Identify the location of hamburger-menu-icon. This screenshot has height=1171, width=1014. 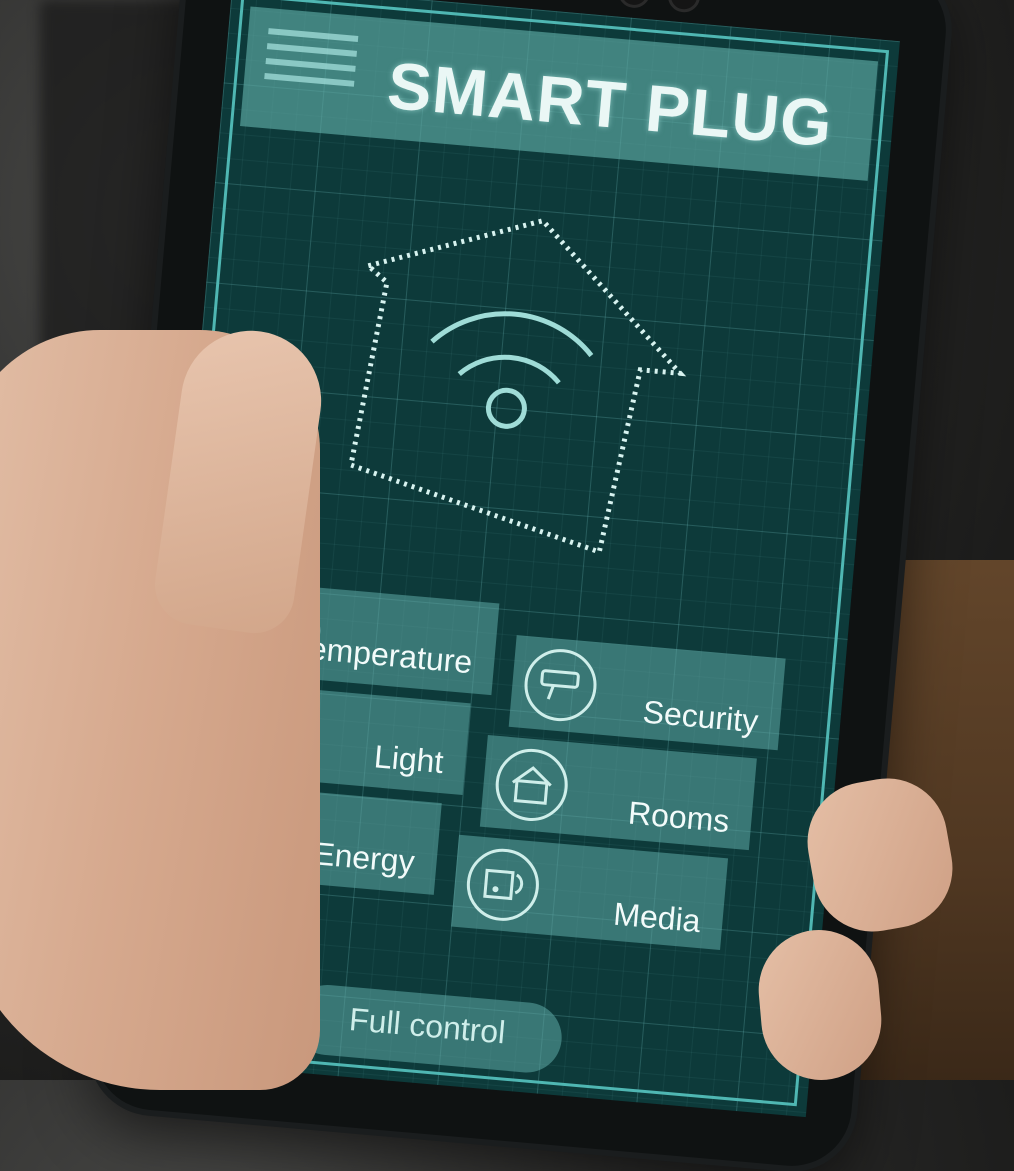
(311, 67).